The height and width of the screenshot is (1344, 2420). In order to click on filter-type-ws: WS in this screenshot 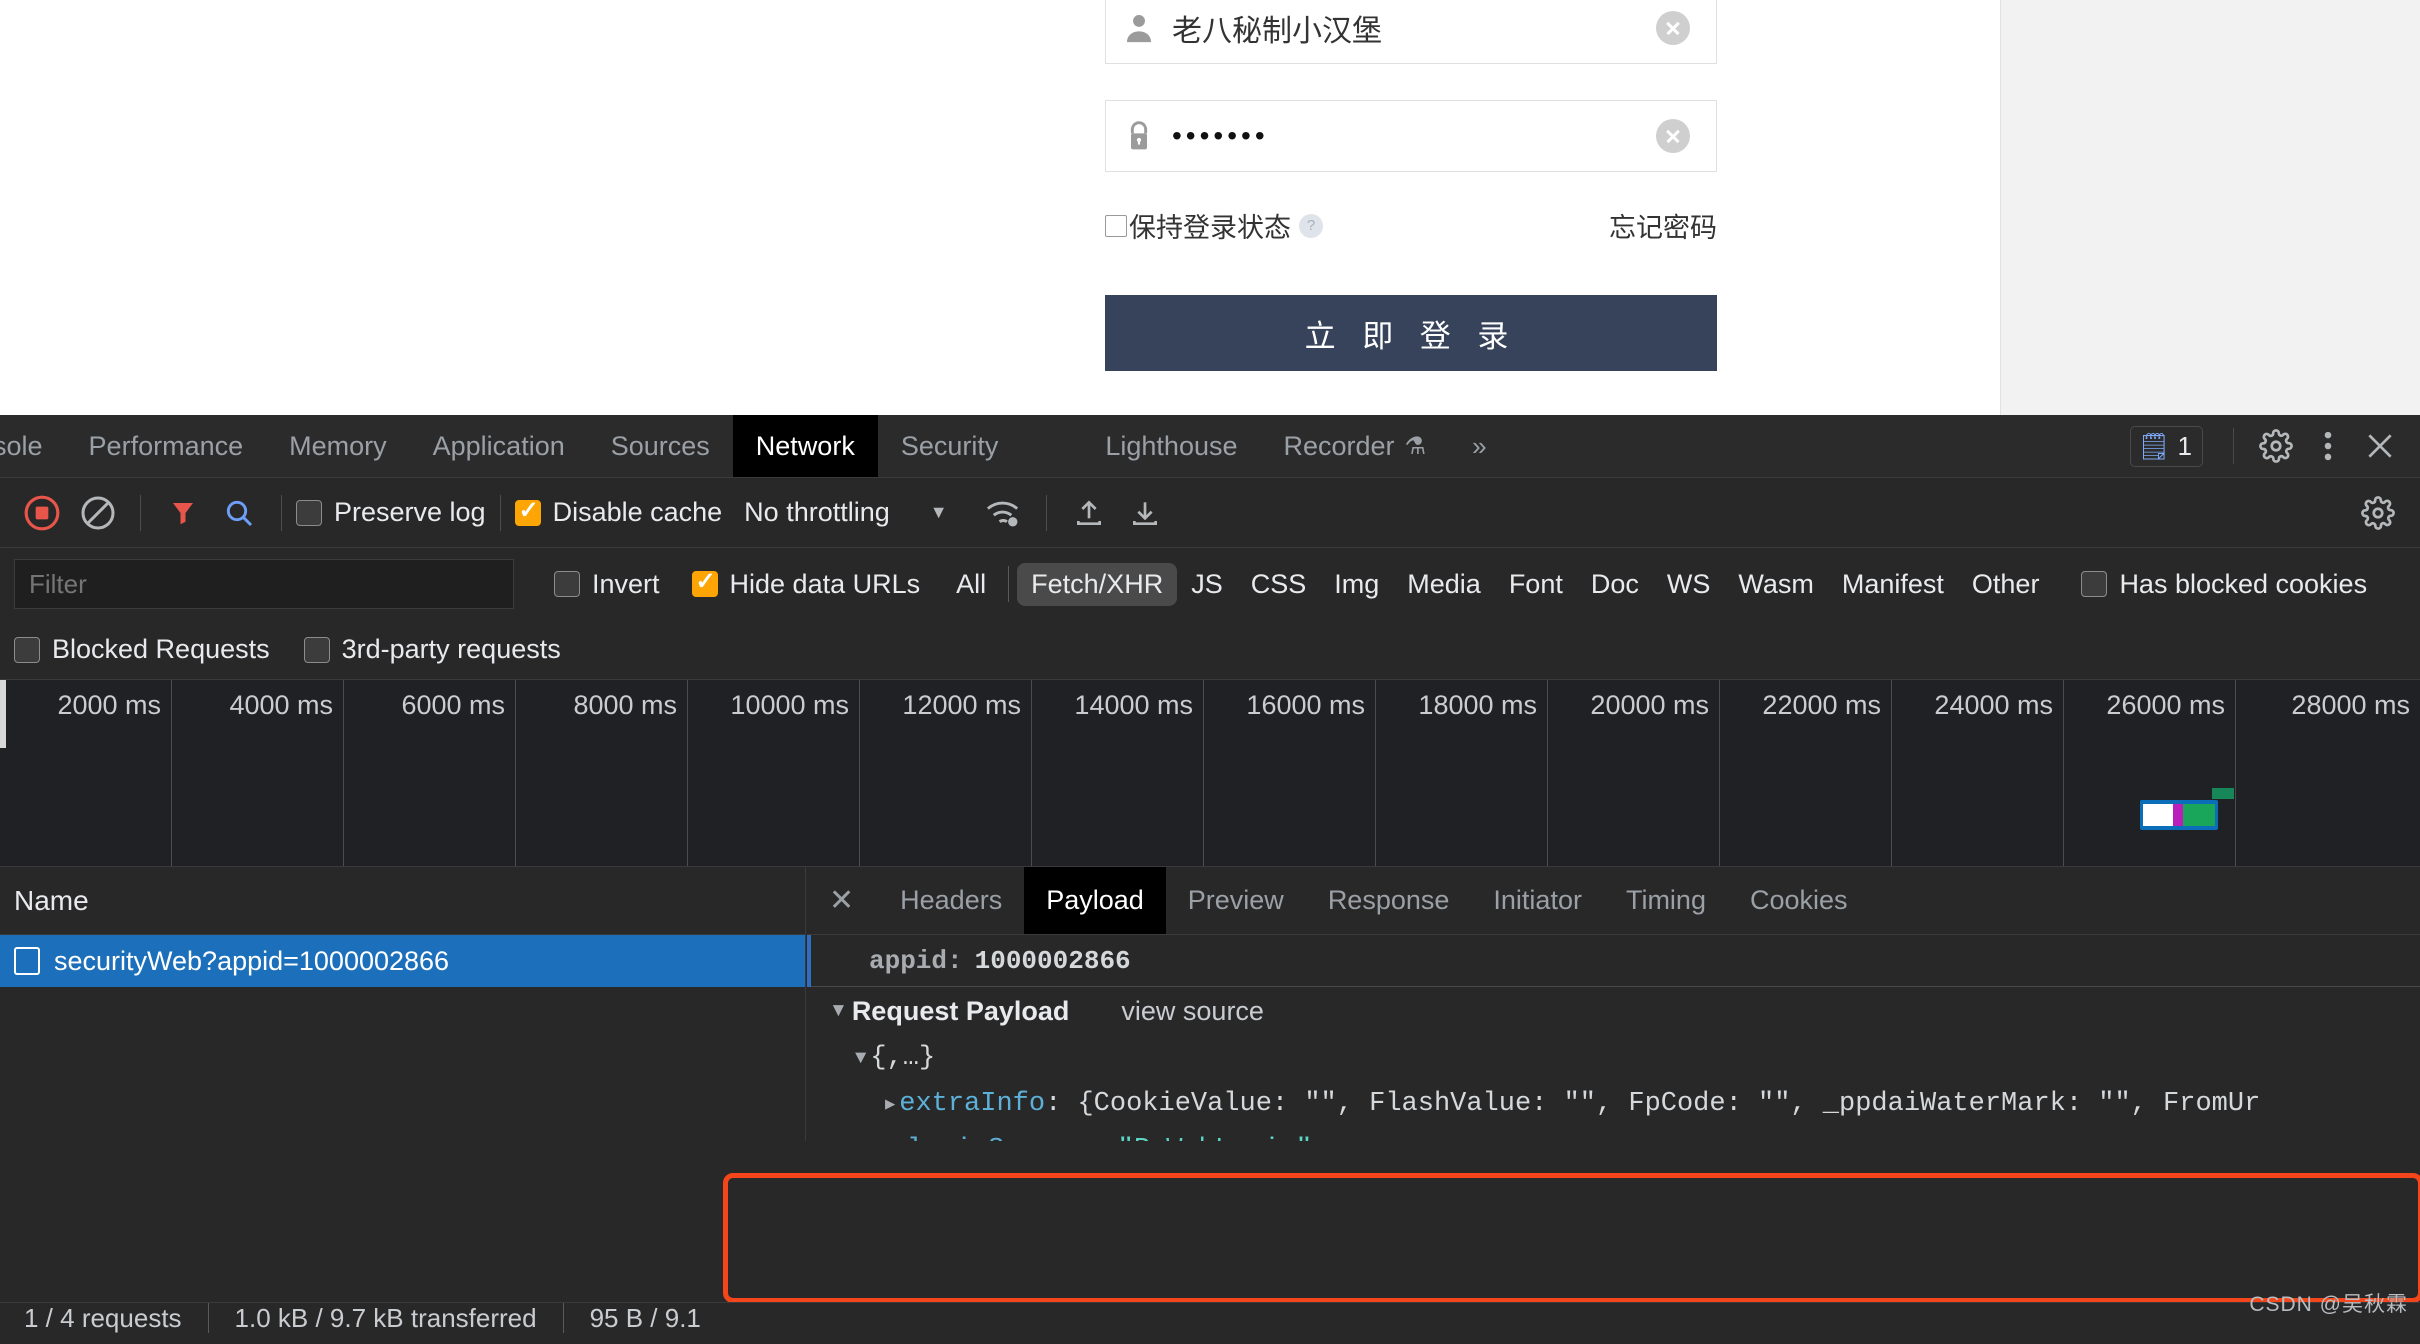, I will do `click(1689, 584)`.